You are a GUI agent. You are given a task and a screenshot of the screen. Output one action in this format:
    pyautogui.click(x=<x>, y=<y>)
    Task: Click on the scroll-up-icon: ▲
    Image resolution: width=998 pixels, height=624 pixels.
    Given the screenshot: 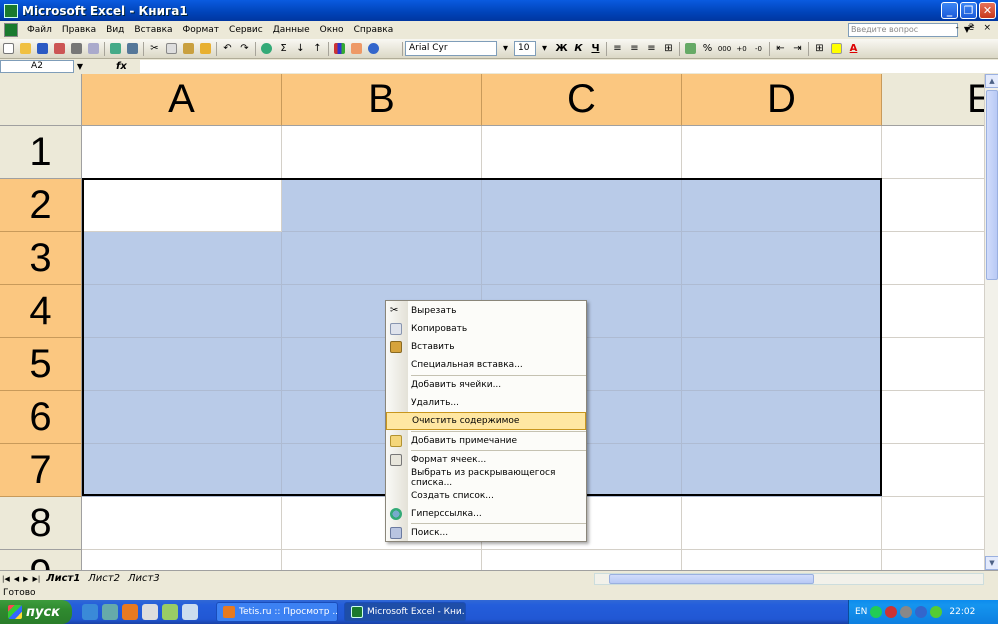 What is the action you would take?
    pyautogui.click(x=991, y=81)
    